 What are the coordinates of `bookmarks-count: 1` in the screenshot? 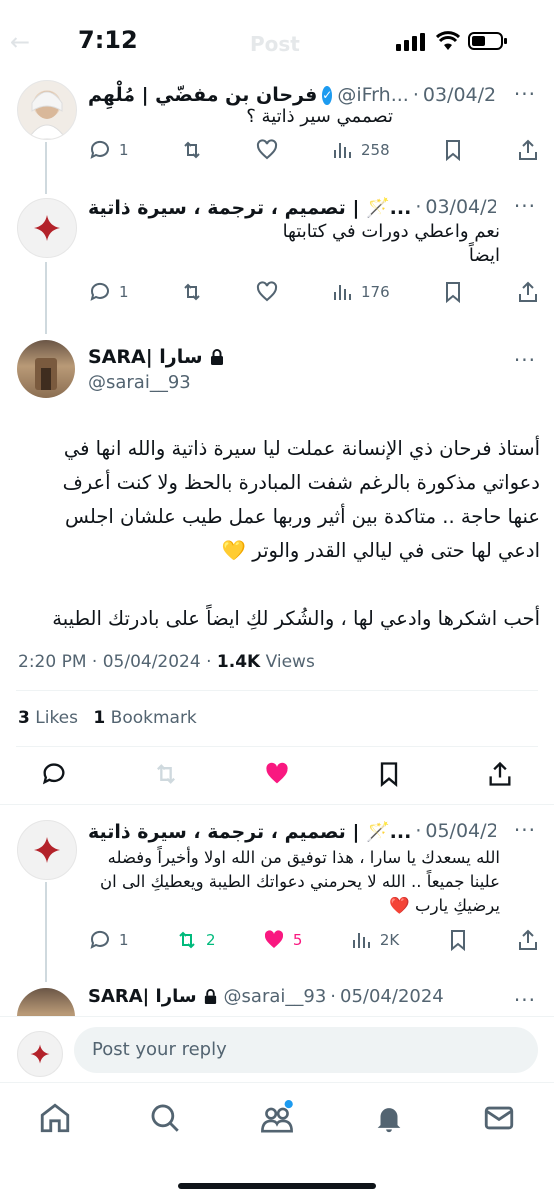 It's located at (99, 718).